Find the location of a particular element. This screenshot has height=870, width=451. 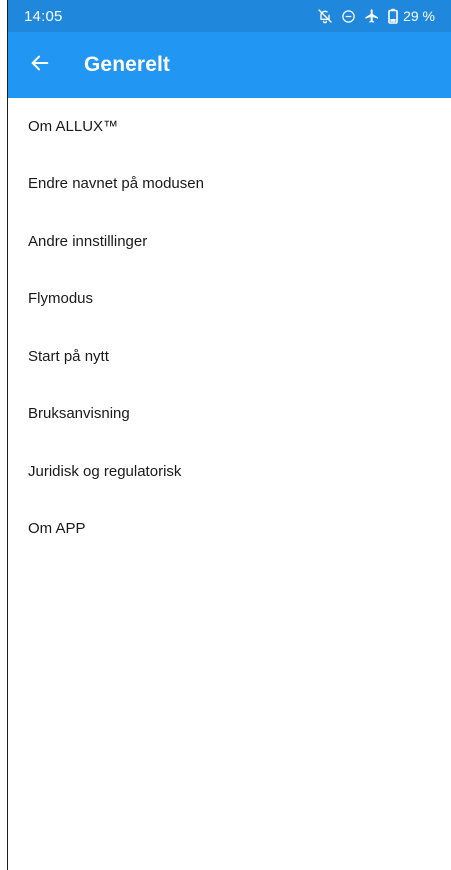

menu-item-label: Om ALLUX™ is located at coordinates (73, 126).